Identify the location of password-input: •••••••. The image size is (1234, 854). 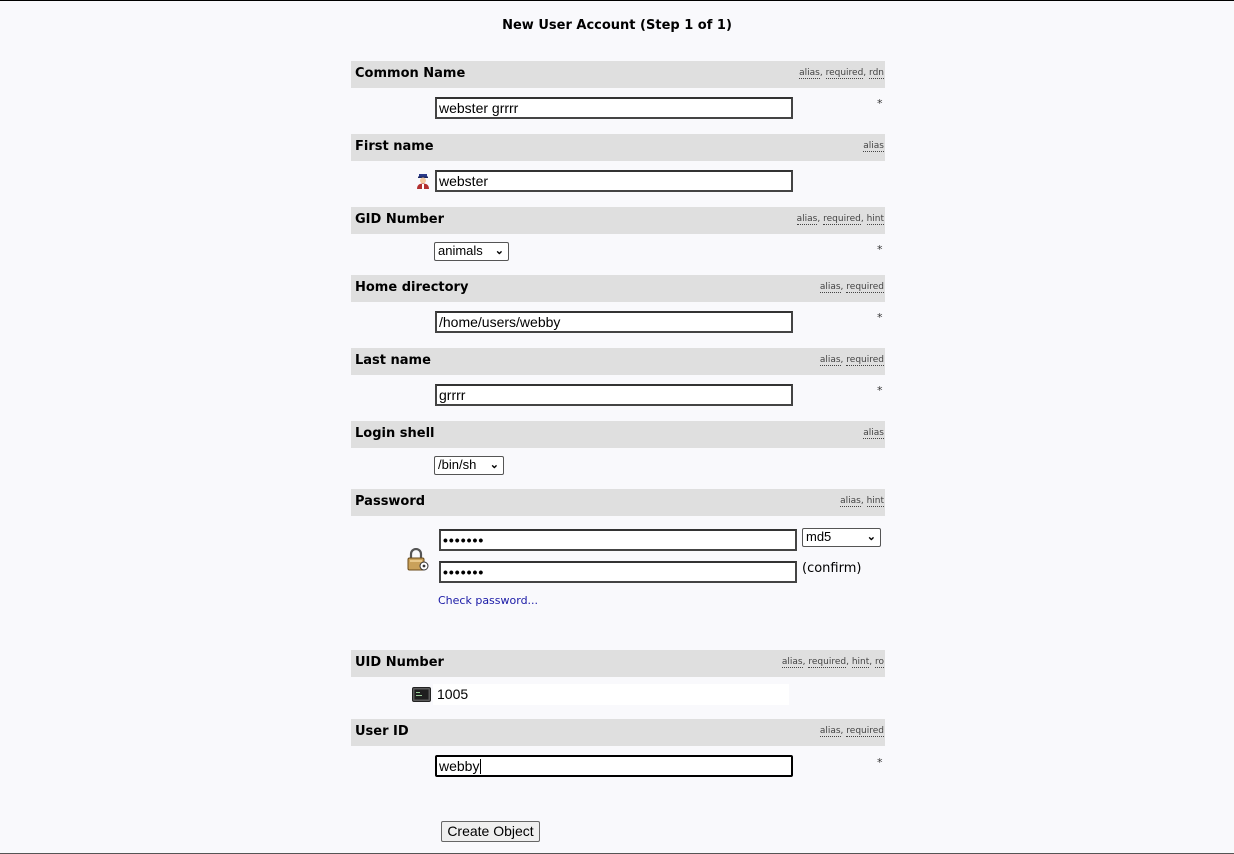
(618, 540).